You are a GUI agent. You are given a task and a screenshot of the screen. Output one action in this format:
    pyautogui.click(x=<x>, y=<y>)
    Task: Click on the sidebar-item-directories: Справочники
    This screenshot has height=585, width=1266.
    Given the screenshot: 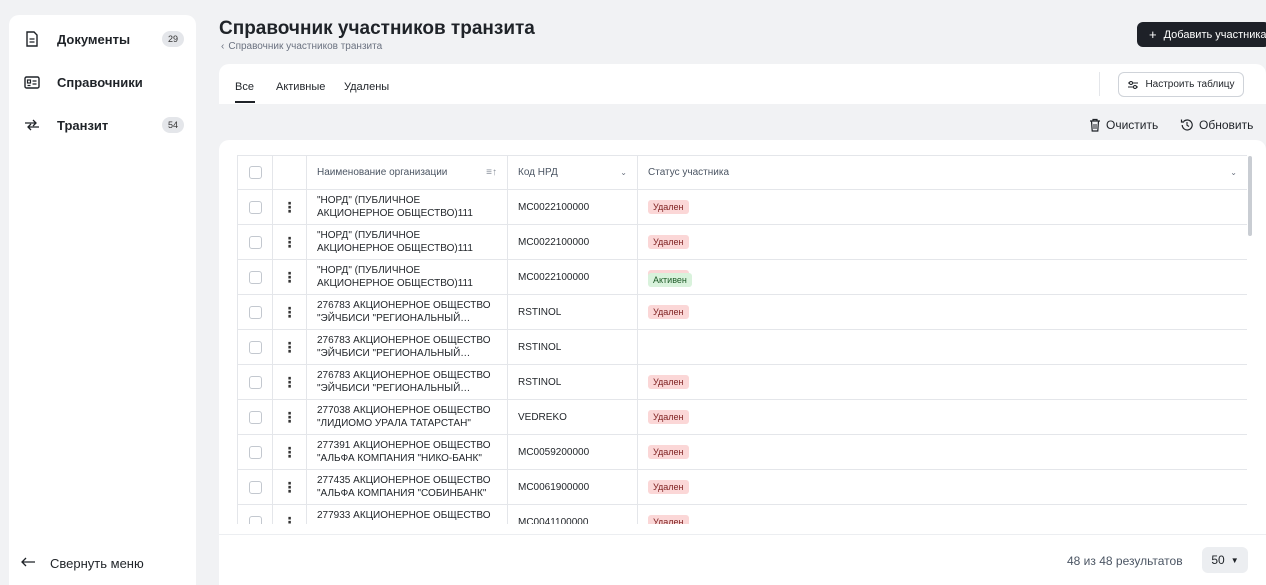 What is the action you would take?
    pyautogui.click(x=102, y=82)
    